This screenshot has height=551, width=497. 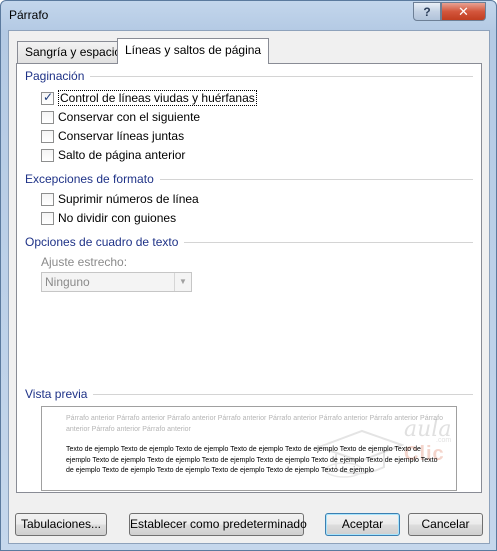 I want to click on establecer-predeterminado-button: Establecer como predeterminado, so click(x=218, y=524).